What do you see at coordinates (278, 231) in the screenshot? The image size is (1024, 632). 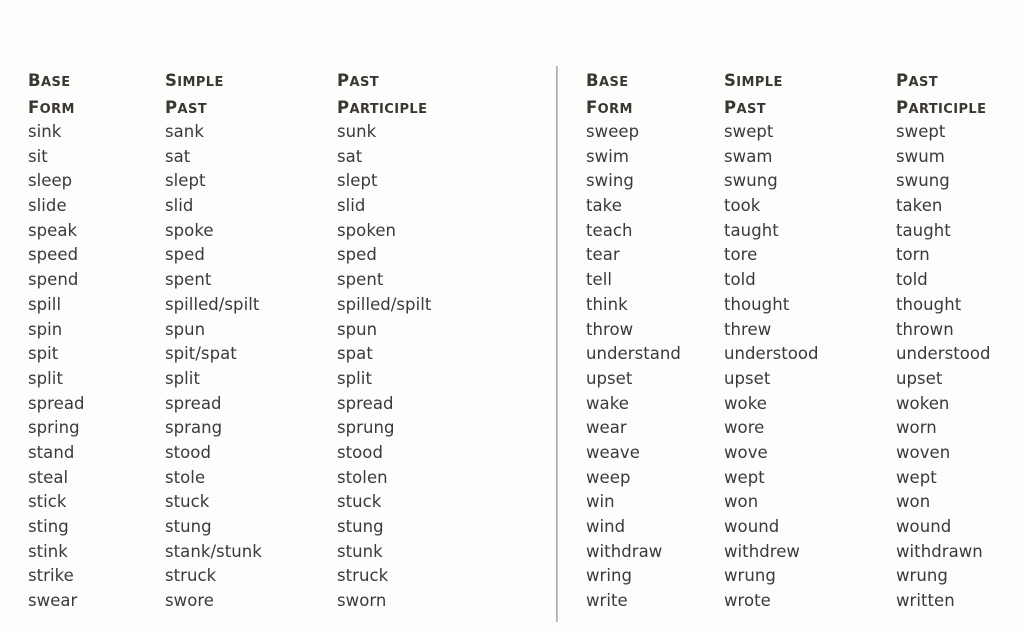 I see `table-row: speak spoke spoken` at bounding box center [278, 231].